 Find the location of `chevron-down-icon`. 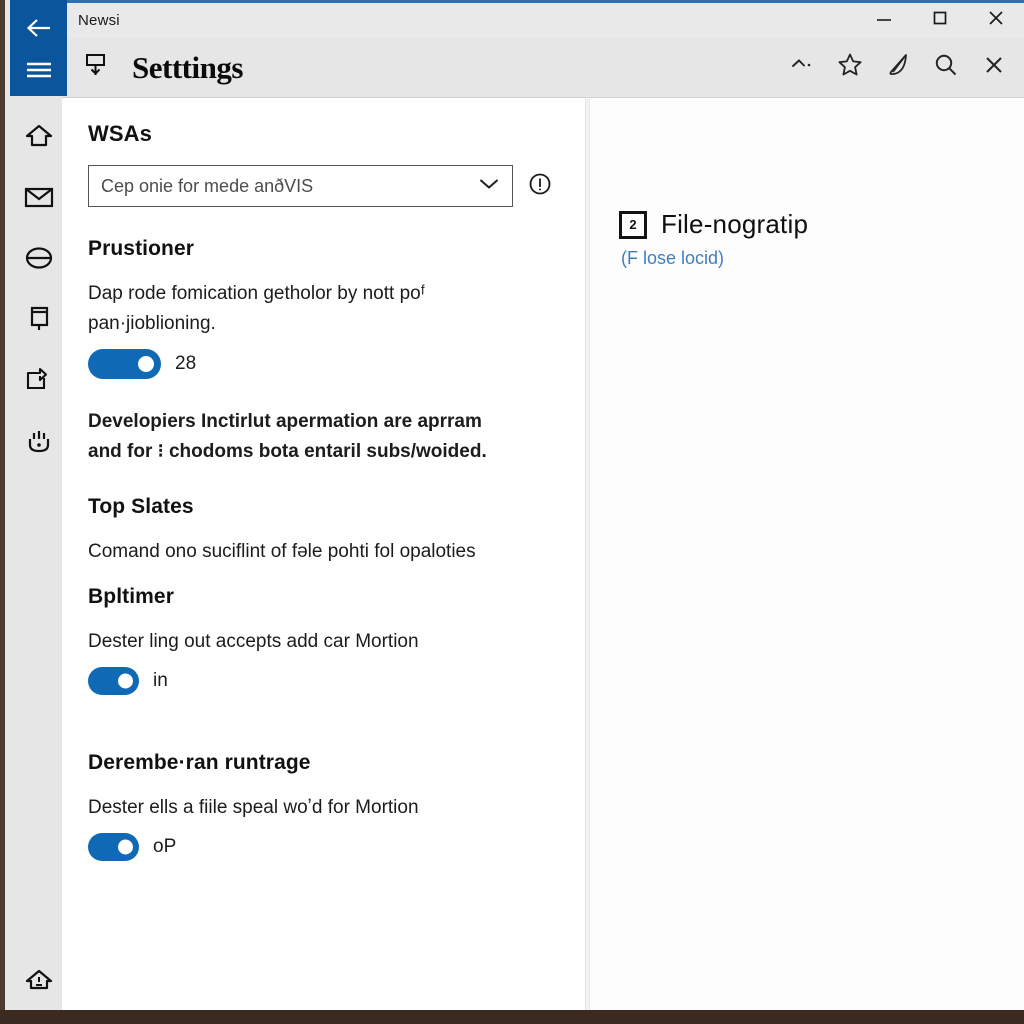

chevron-down-icon is located at coordinates (489, 186).